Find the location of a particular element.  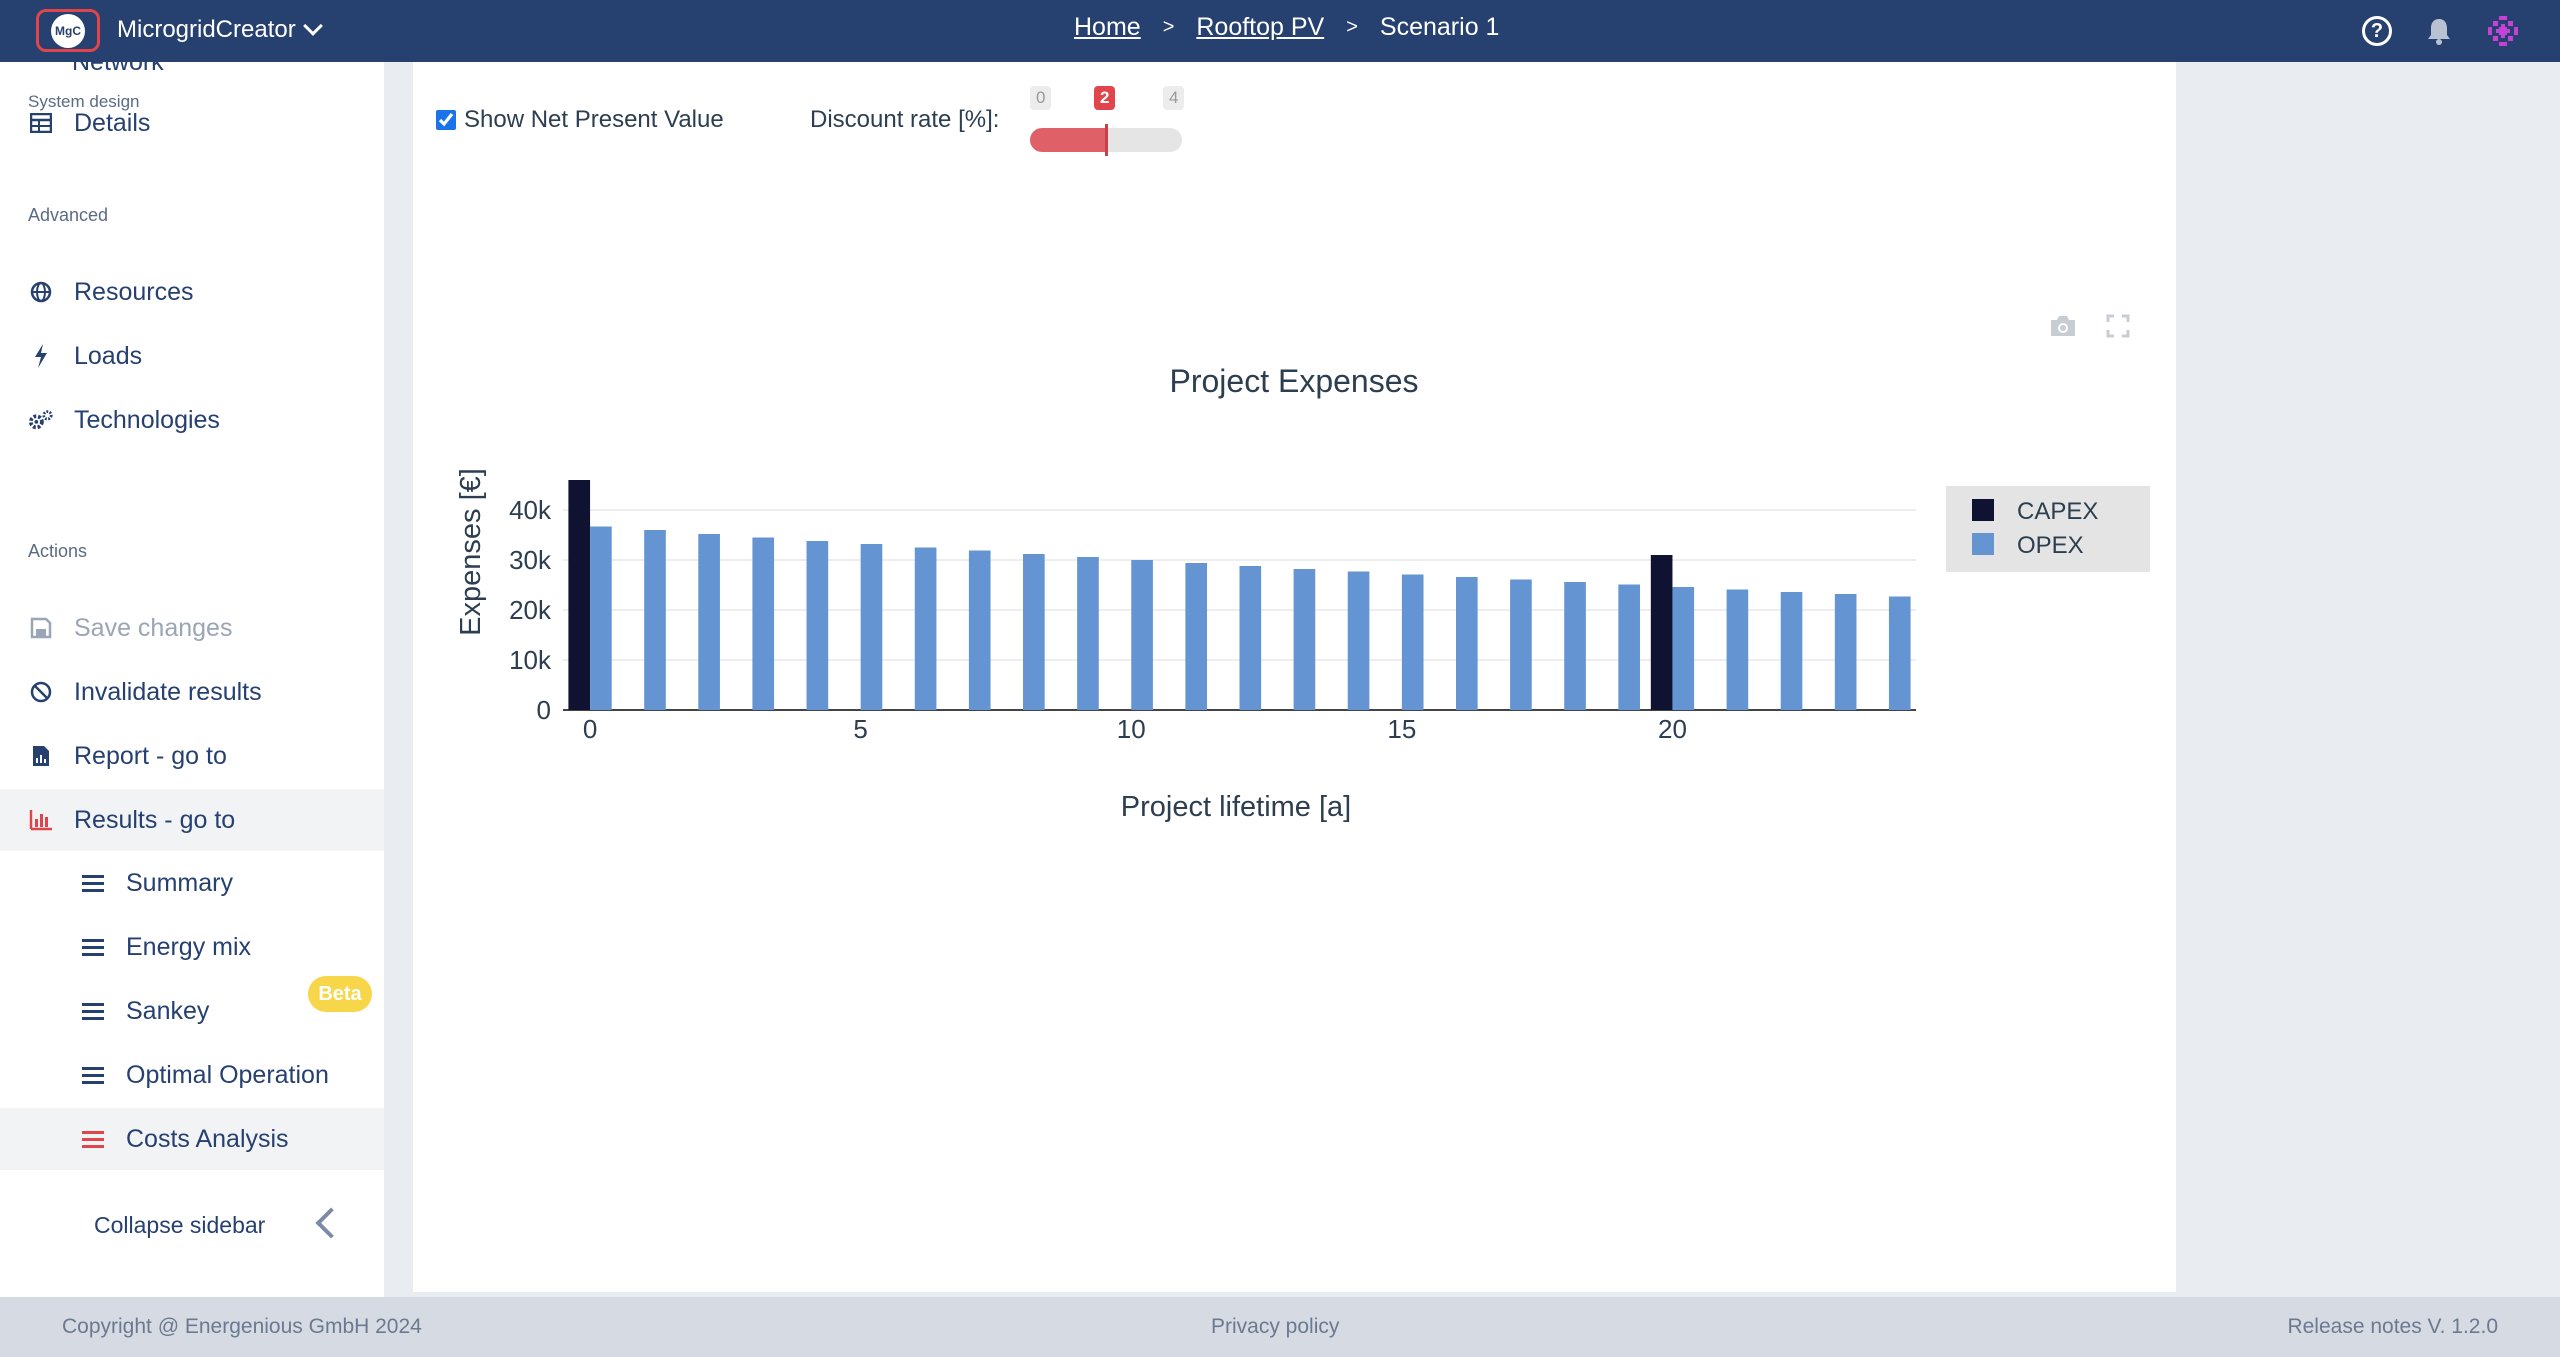

y-tick-label: 0 is located at coordinates (544, 710).